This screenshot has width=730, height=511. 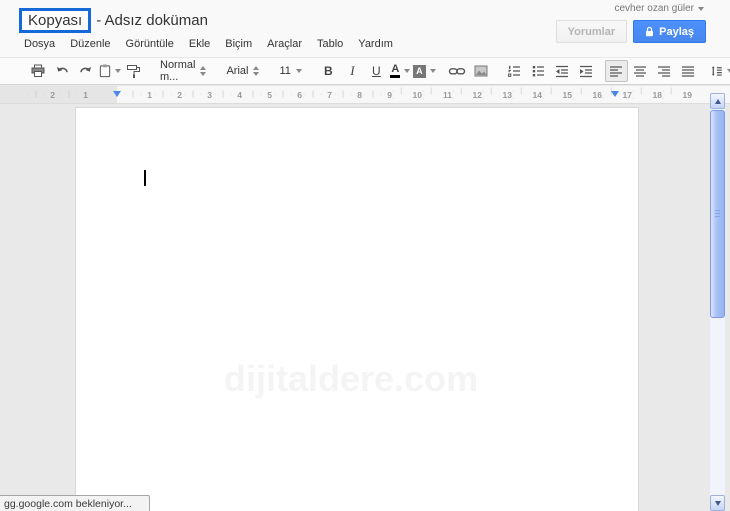 I want to click on account-name: cevher ozan güler, so click(x=654, y=8).